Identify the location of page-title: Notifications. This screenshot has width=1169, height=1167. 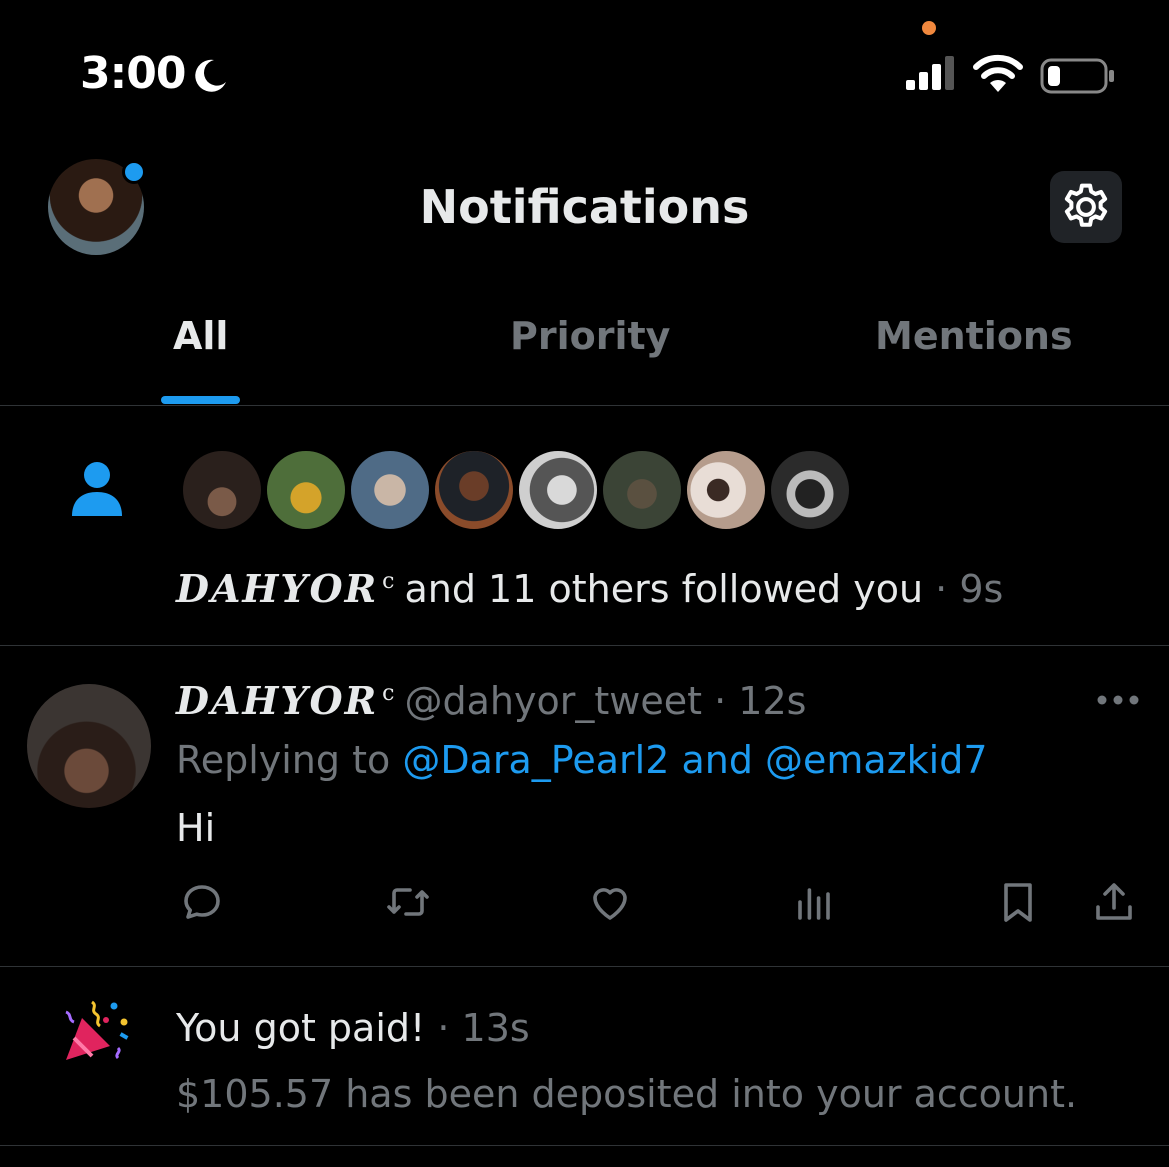
(584, 207).